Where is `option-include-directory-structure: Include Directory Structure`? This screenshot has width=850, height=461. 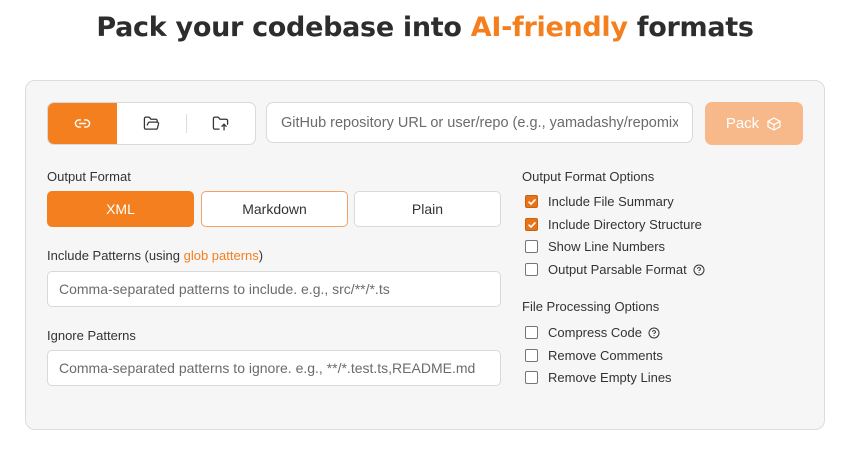
option-include-directory-structure: Include Directory Structure is located at coordinates (613, 224).